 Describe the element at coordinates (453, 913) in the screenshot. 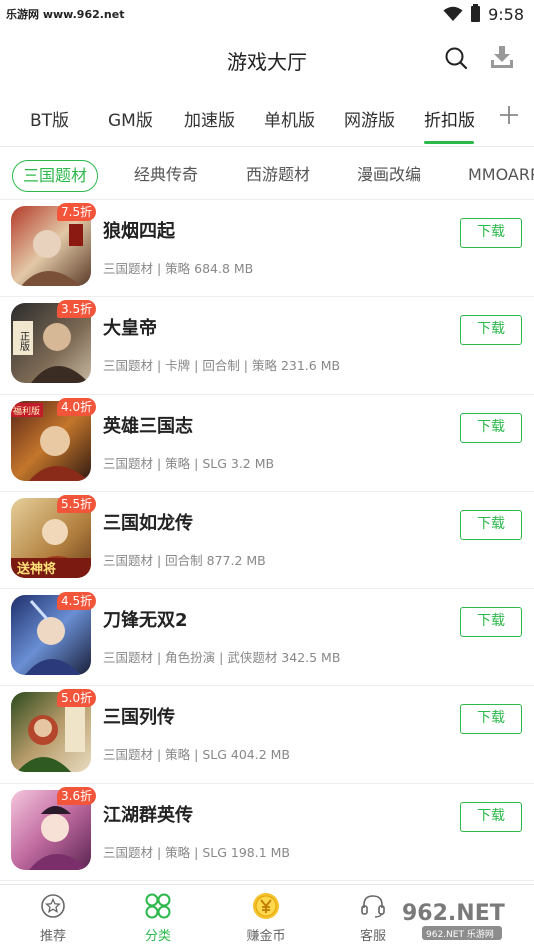

I see `svg-text: 962.NET` at that location.